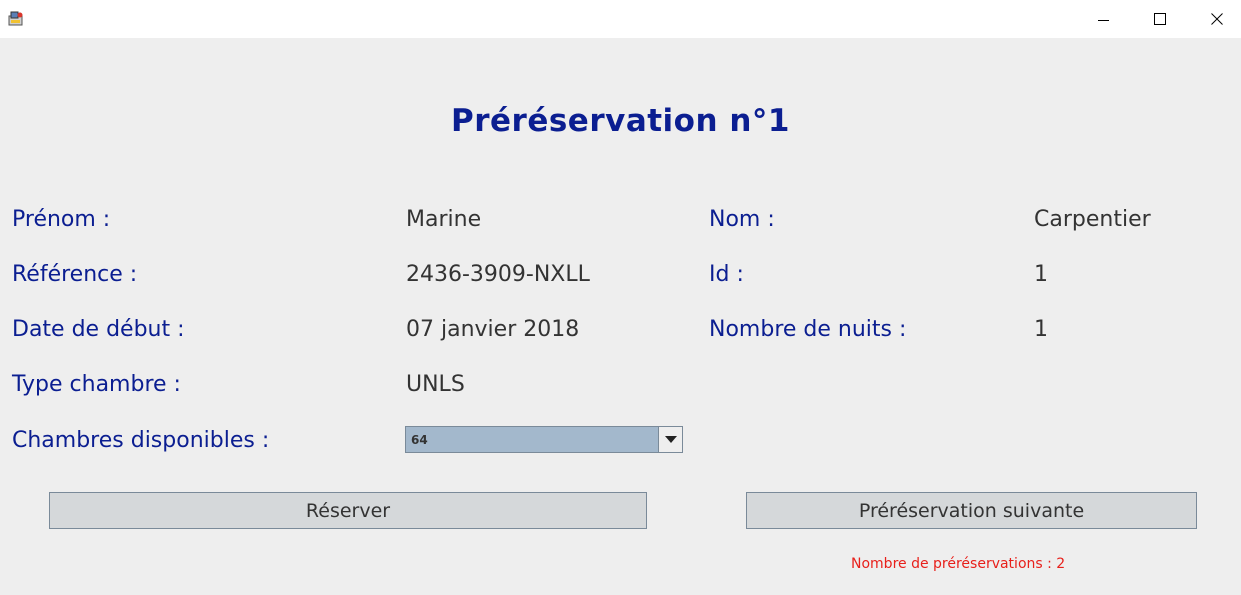  I want to click on id-value: 1, so click(1041, 274).